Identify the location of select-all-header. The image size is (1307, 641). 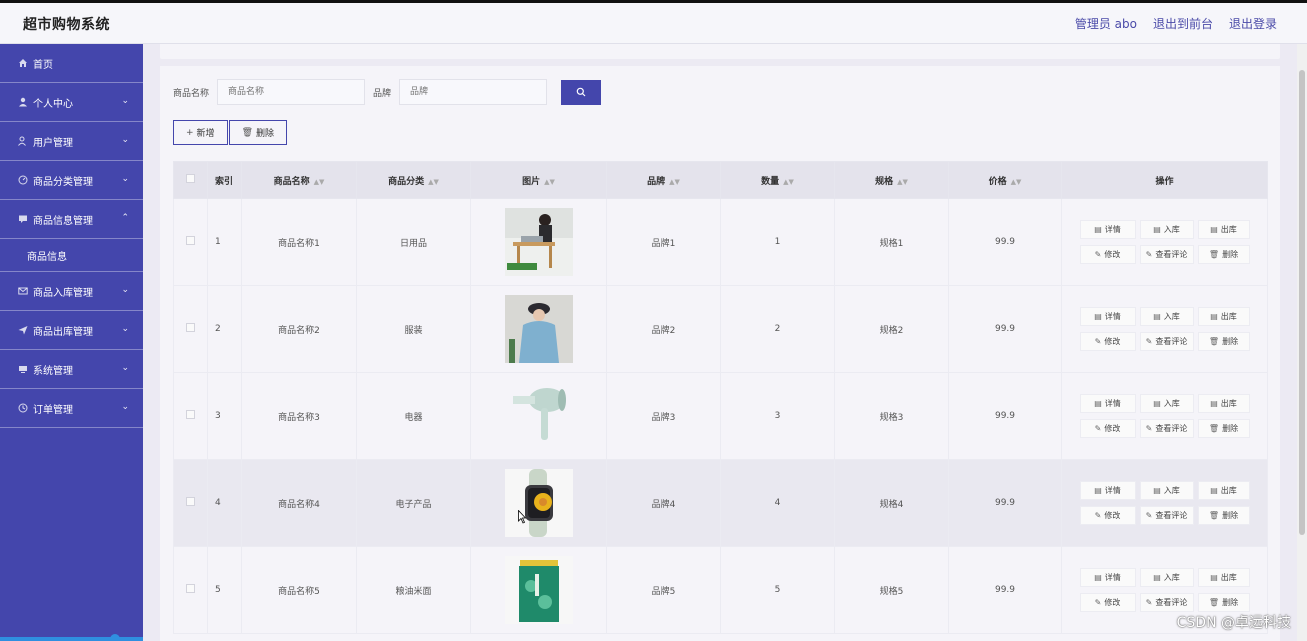
(190, 180).